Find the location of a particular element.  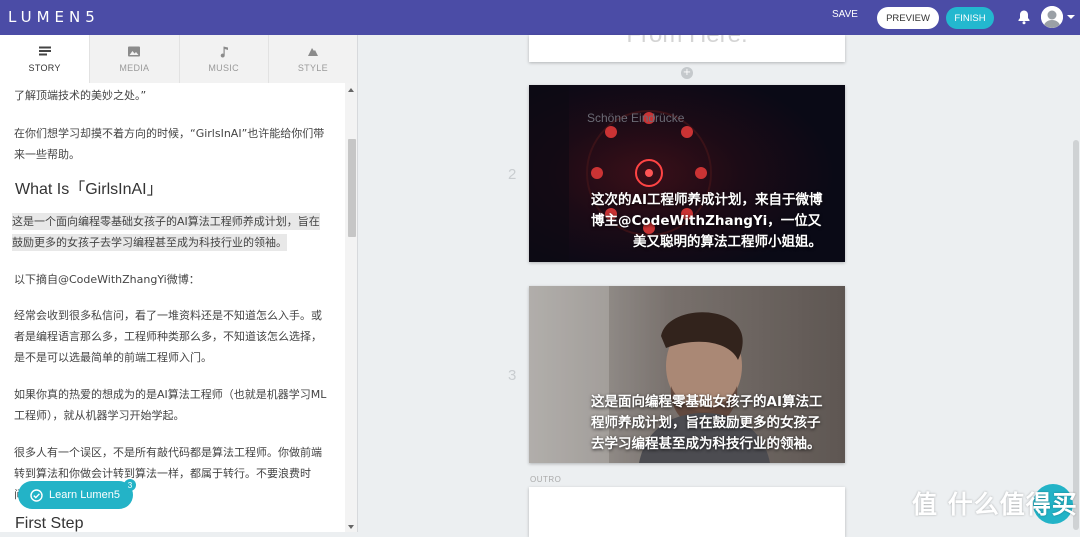

story-heading: What Is「GirlsInAI」 is located at coordinates (89, 187).